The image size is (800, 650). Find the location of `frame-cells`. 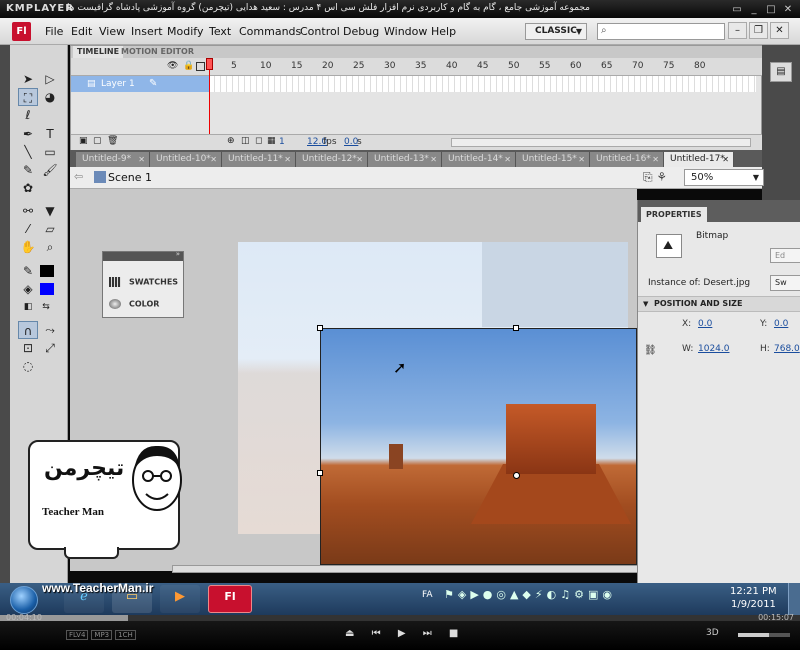

frame-cells is located at coordinates (482, 84).